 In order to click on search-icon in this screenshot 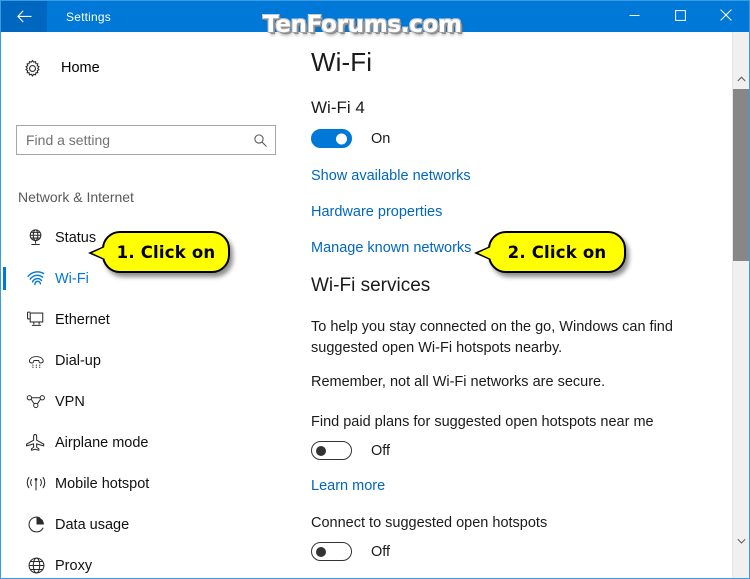, I will do `click(260, 140)`.